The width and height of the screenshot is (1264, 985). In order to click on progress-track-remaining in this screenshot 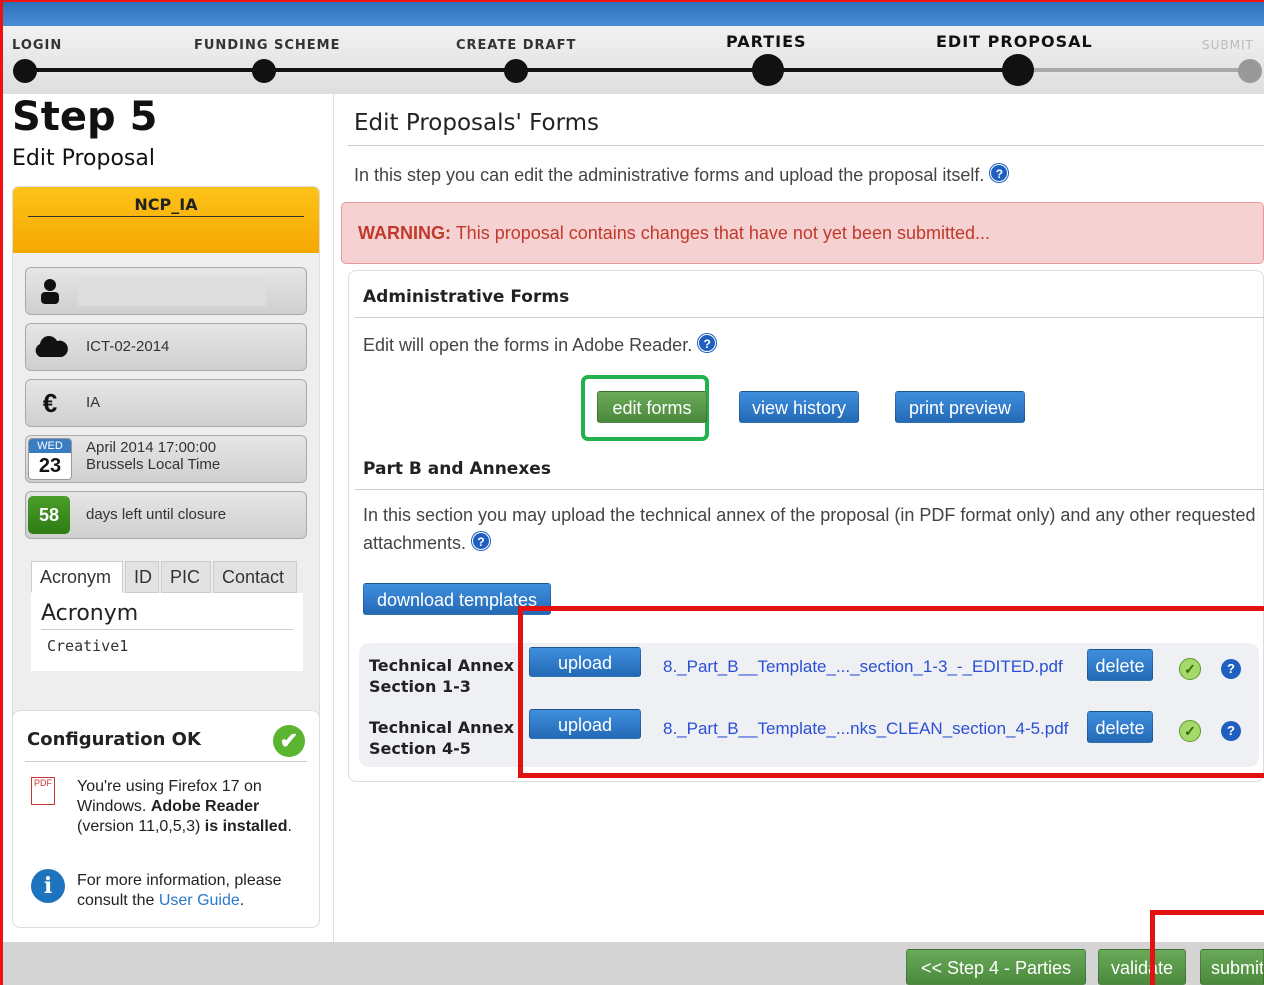, I will do `click(1134, 70)`.